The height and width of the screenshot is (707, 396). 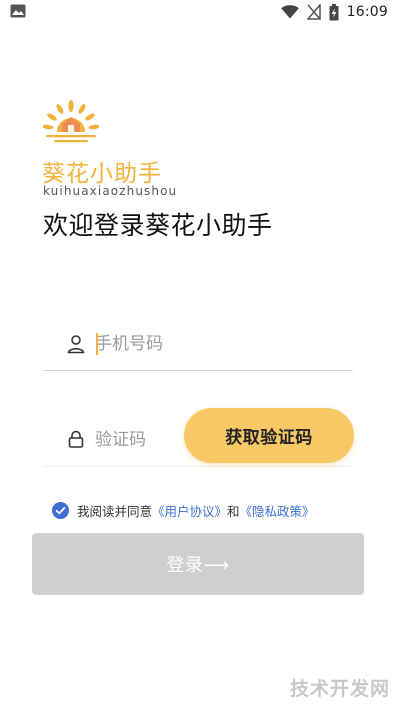 I want to click on watermark: 技术开发网, so click(x=339, y=689).